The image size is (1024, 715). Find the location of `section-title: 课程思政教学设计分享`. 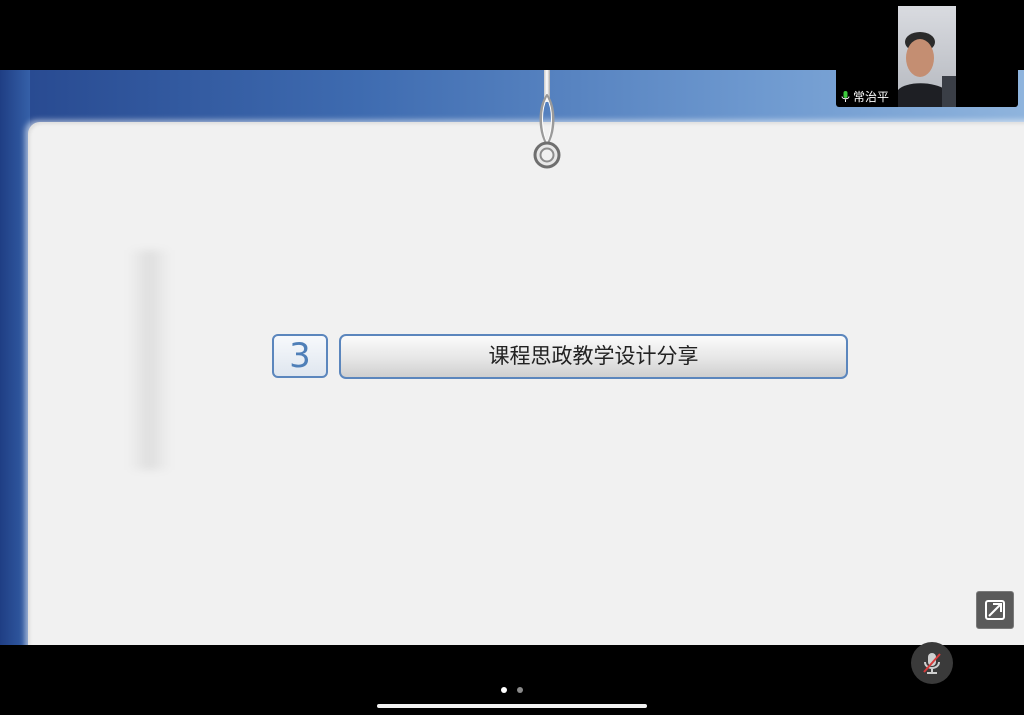

section-title: 课程思政教学设计分享 is located at coordinates (593, 356).